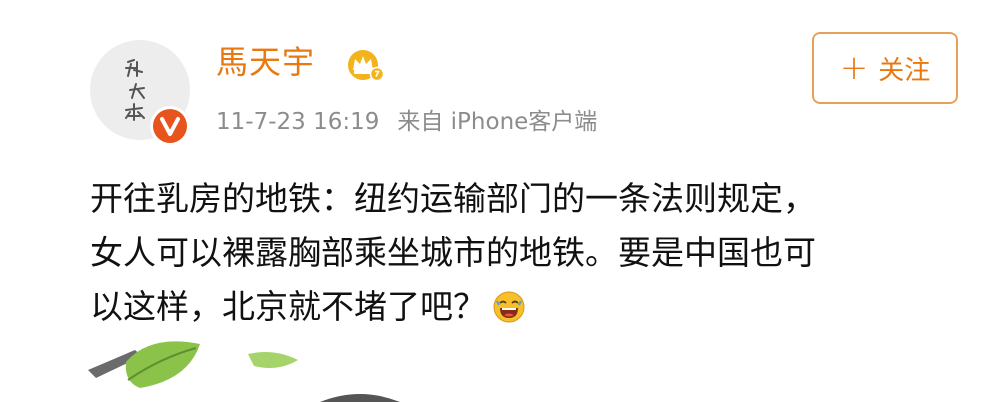 The height and width of the screenshot is (402, 990). What do you see at coordinates (453, 252) in the screenshot?
I see `content-line: 女人可以裸露胸部乘坐城市的地铁。要是中国也可` at bounding box center [453, 252].